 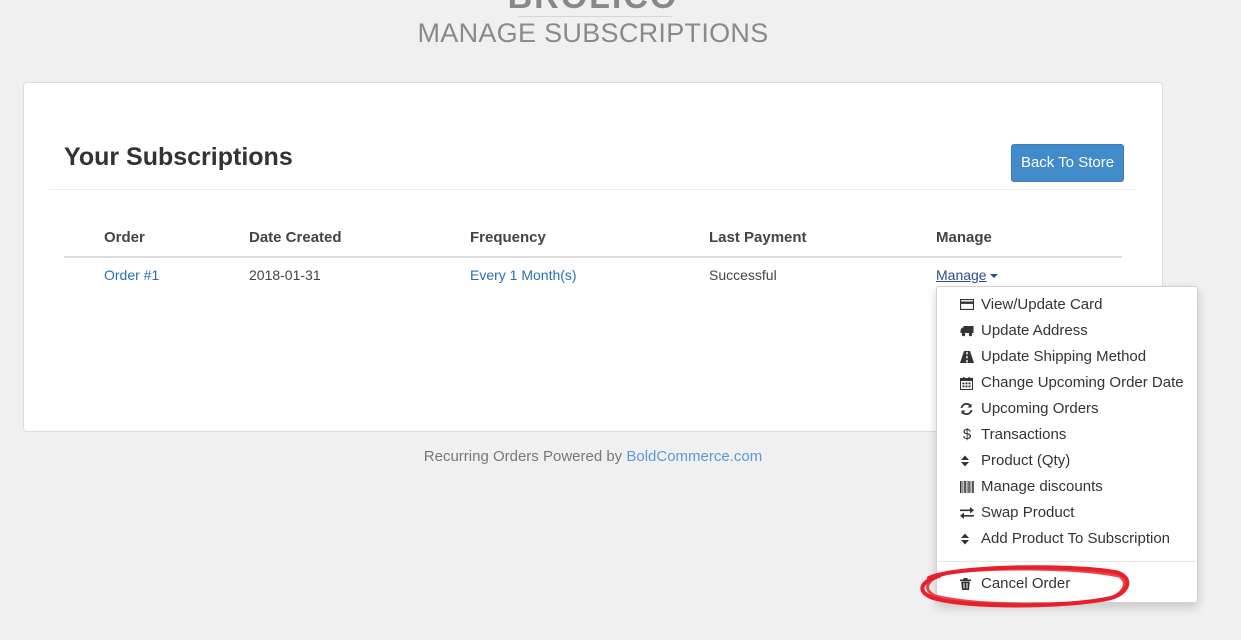 I want to click on menu-item-swap-product: Swap Product, so click(x=1067, y=513).